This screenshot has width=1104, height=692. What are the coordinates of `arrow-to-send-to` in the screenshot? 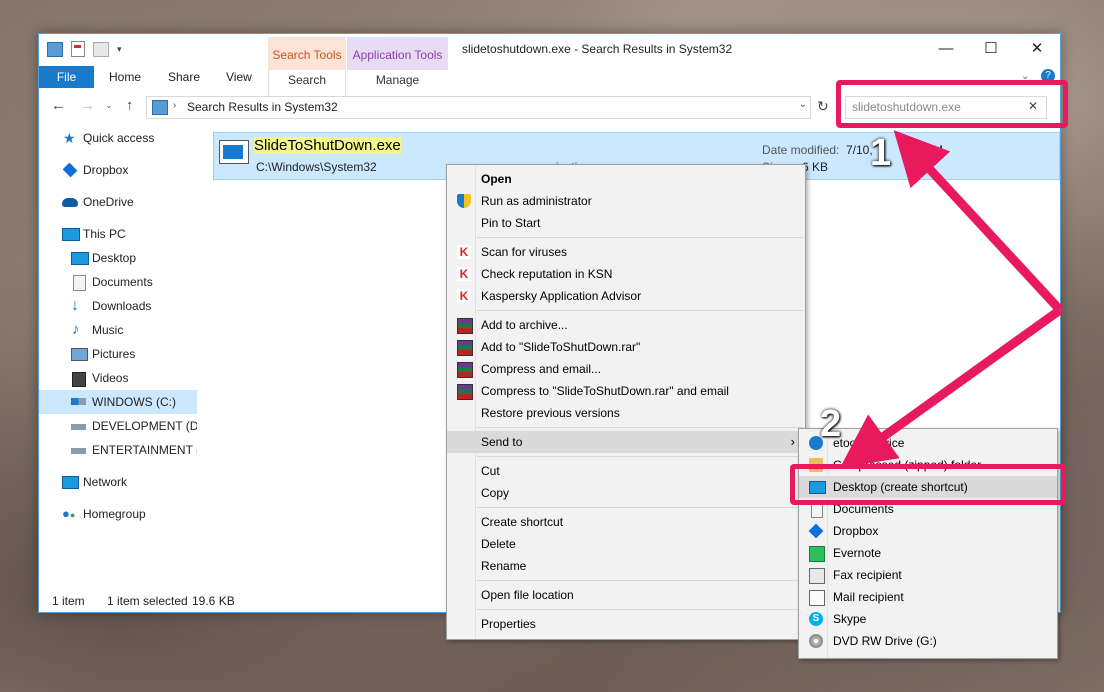 It's located at (951, 387).